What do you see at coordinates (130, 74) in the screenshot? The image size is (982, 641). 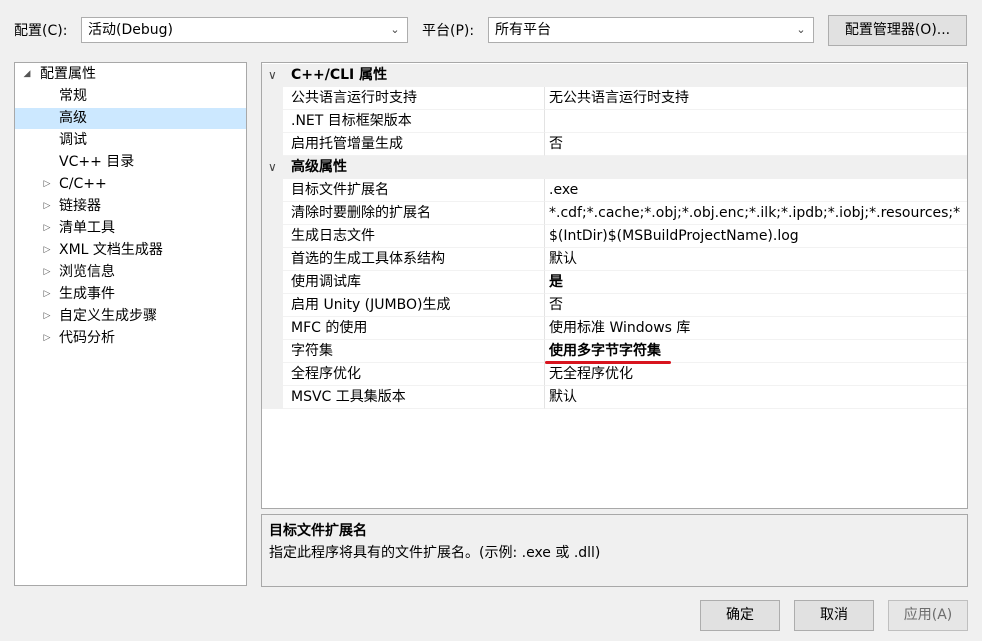 I see `tree-root-config-properties: ◢ 配置属性` at bounding box center [130, 74].